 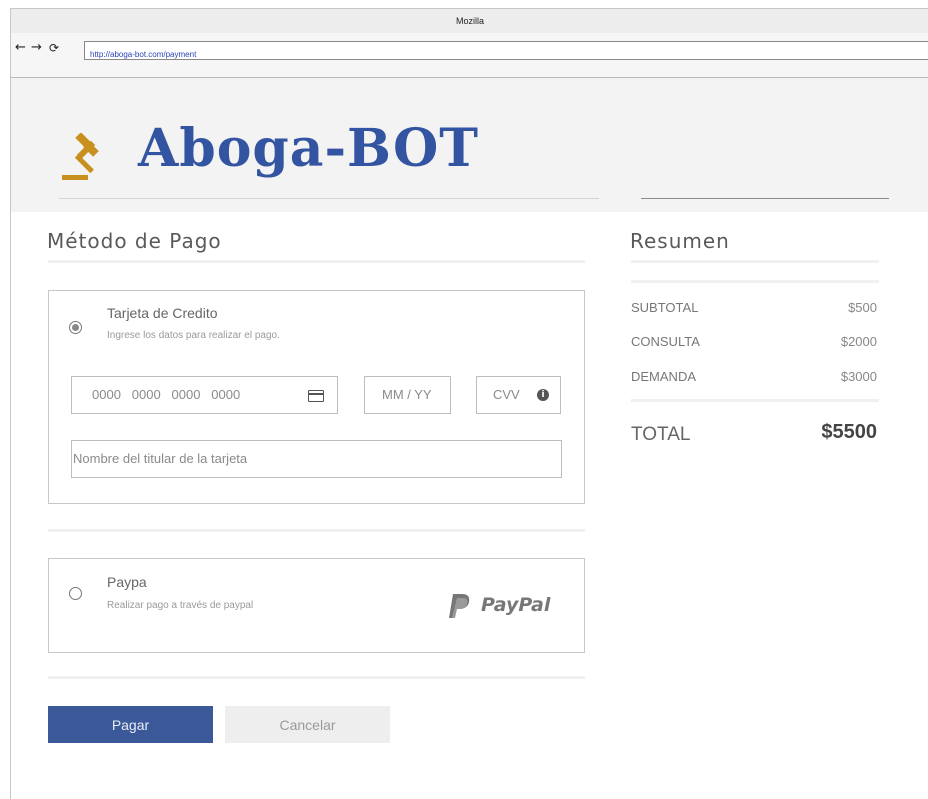 What do you see at coordinates (665, 341) in the screenshot?
I see `summary-row-label: CONSULTA` at bounding box center [665, 341].